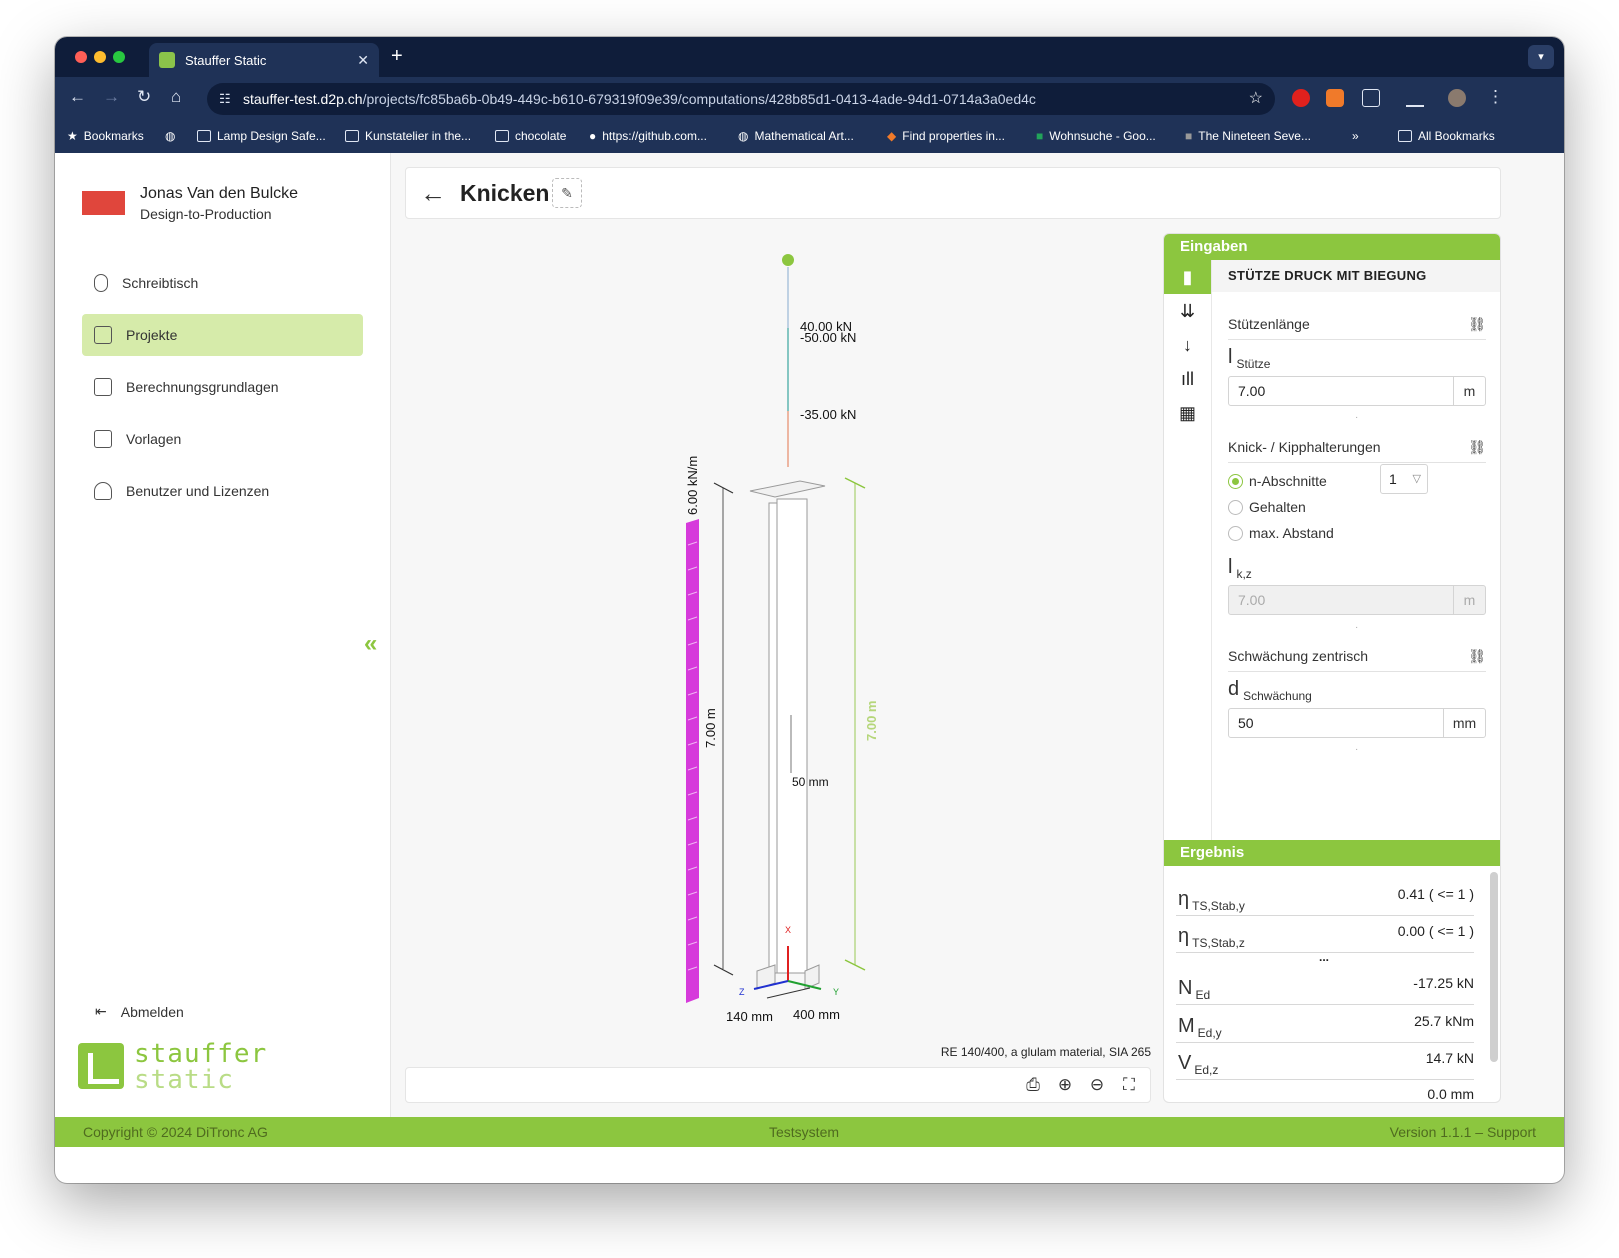  What do you see at coordinates (1457, 98) in the screenshot?
I see `profile-avatar` at bounding box center [1457, 98].